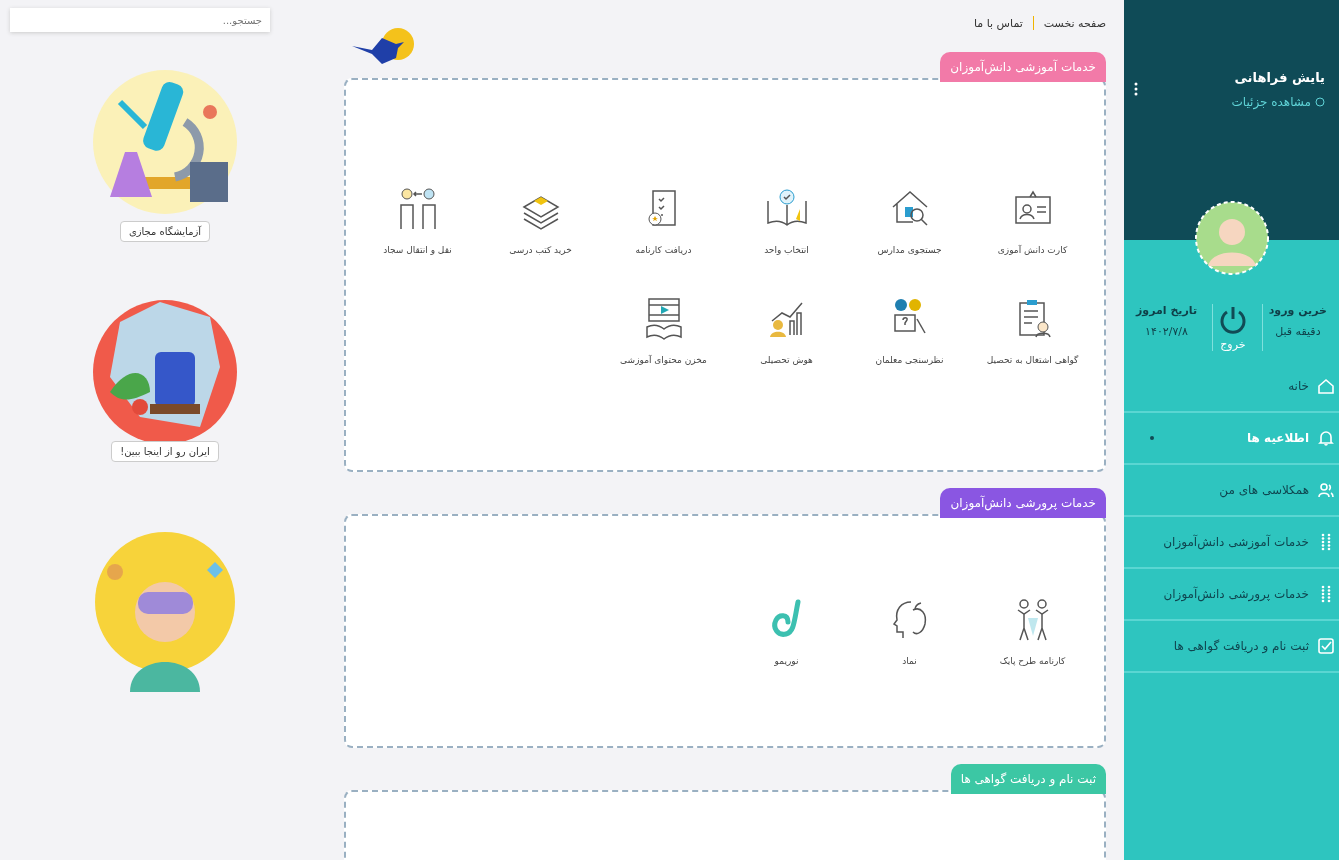  What do you see at coordinates (165, 451) in the screenshot?
I see `promo-caption: ایران رو از اینجا ببین!` at bounding box center [165, 451].